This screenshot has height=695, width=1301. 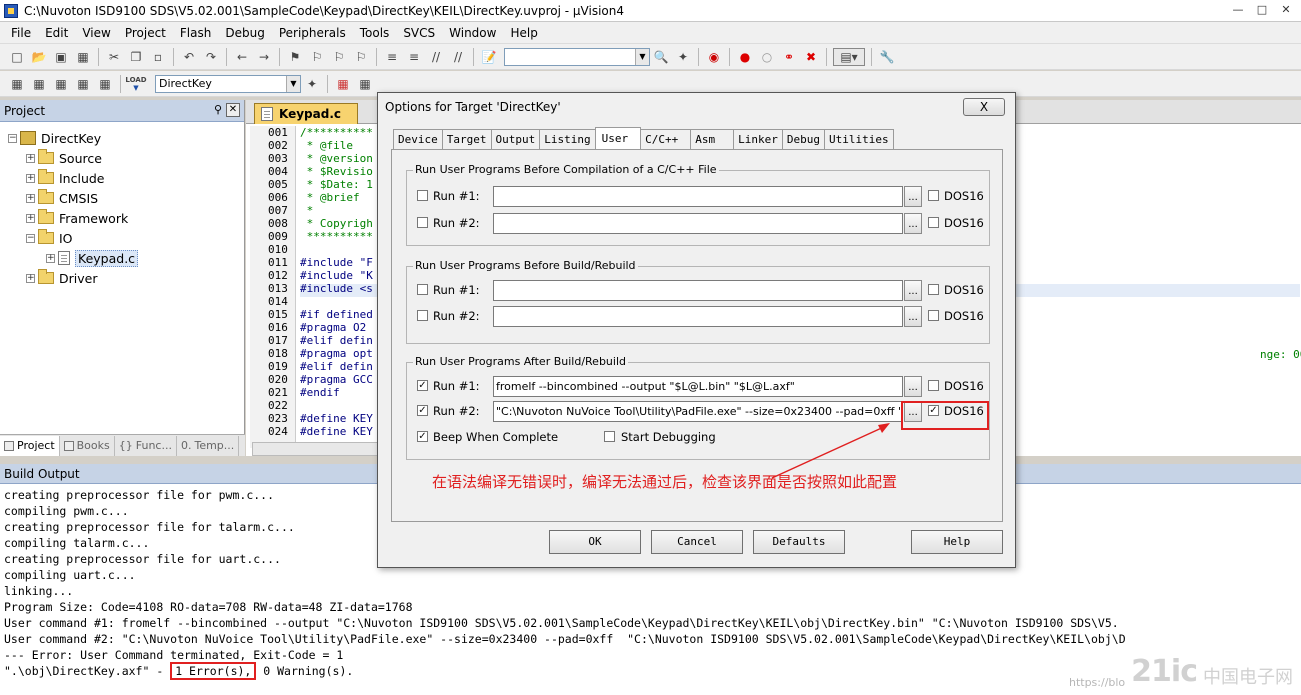 What do you see at coordinates (414, 57) in the screenshot?
I see `unindent-icon: ≡` at bounding box center [414, 57].